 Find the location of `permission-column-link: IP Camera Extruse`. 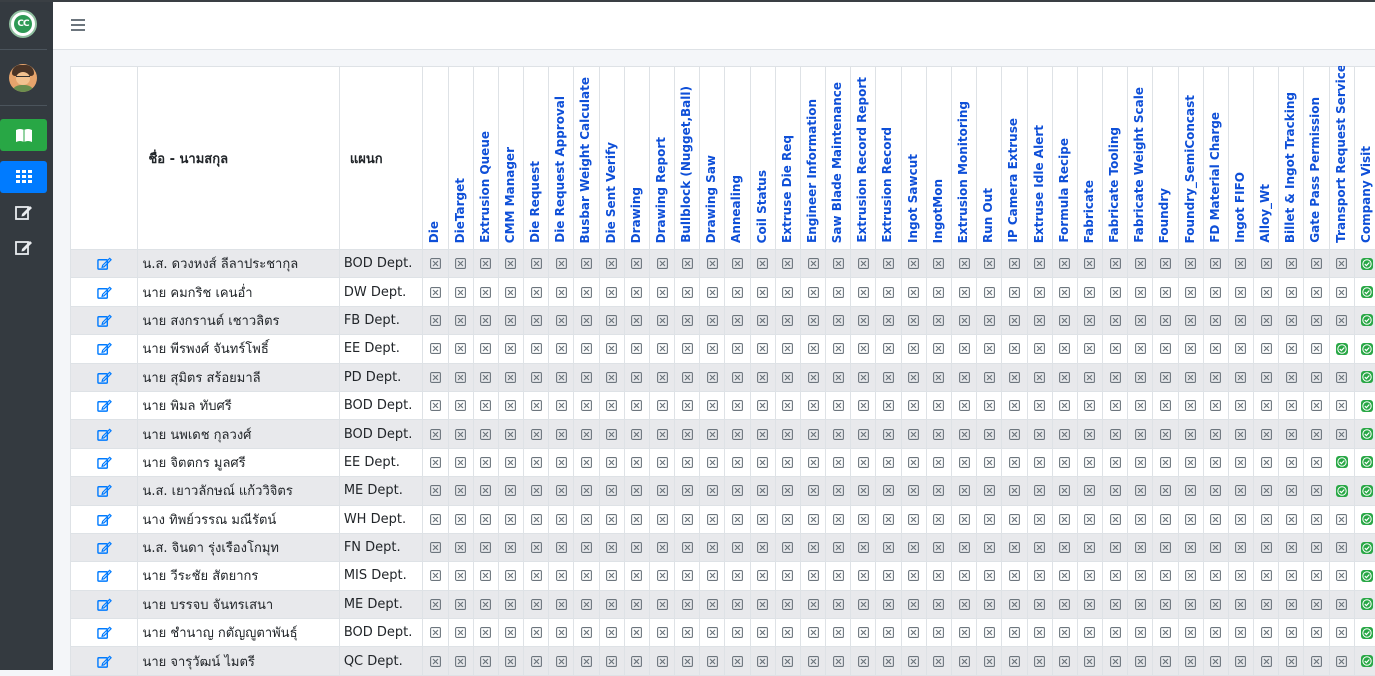

permission-column-link: IP Camera Extruse is located at coordinates (1013, 180).